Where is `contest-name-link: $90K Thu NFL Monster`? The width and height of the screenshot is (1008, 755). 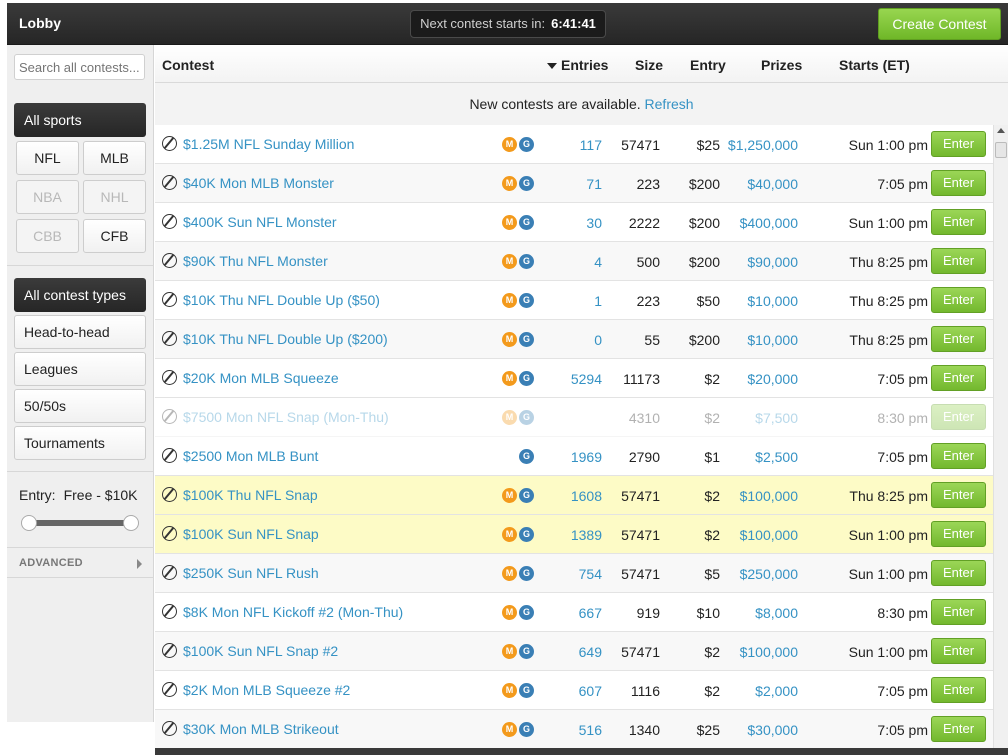 contest-name-link: $90K Thu NFL Monster is located at coordinates (255, 261).